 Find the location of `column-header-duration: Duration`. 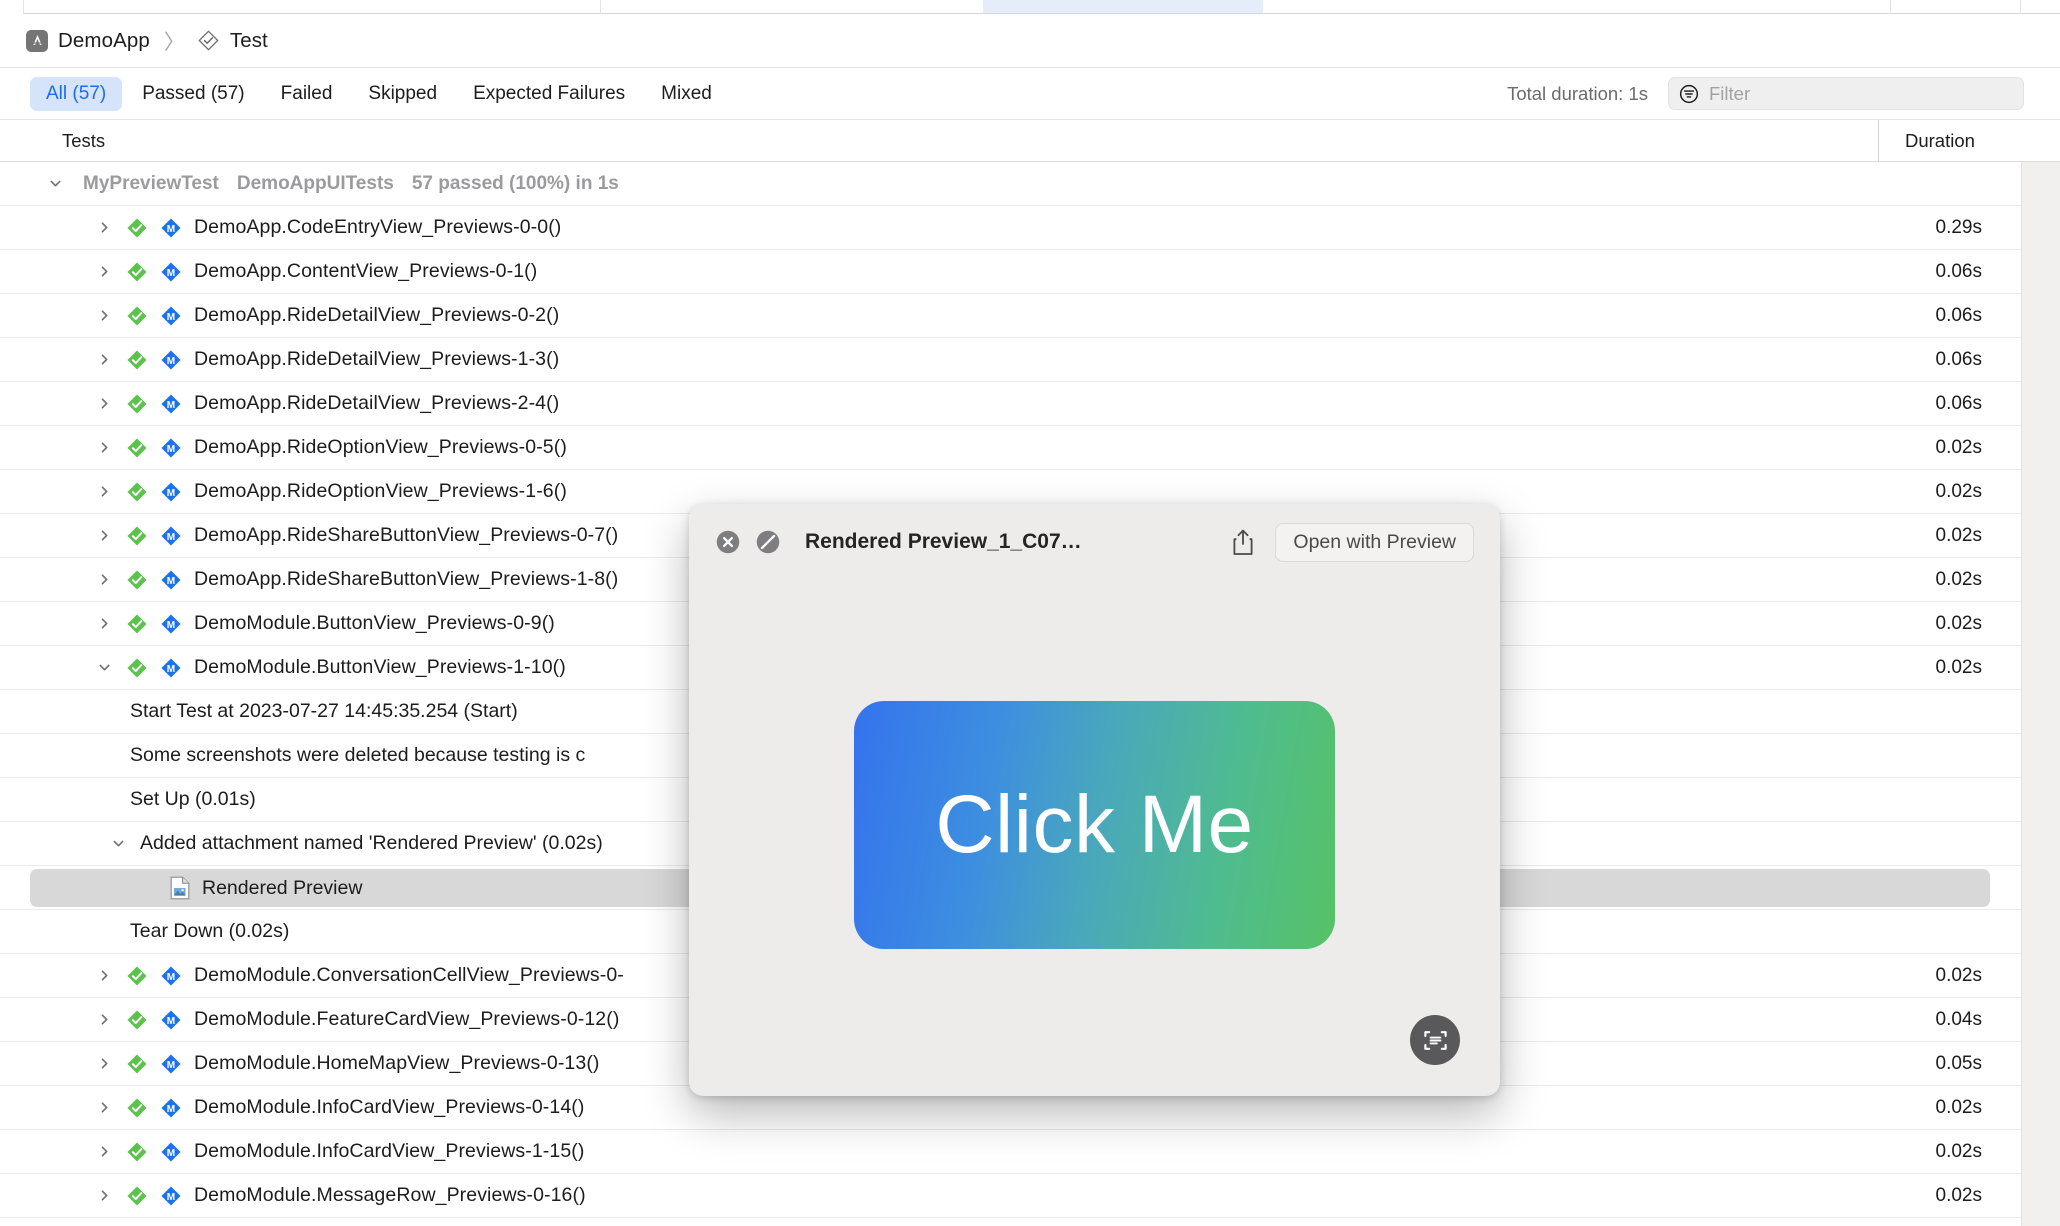

column-header-duration: Duration is located at coordinates (1969, 141).